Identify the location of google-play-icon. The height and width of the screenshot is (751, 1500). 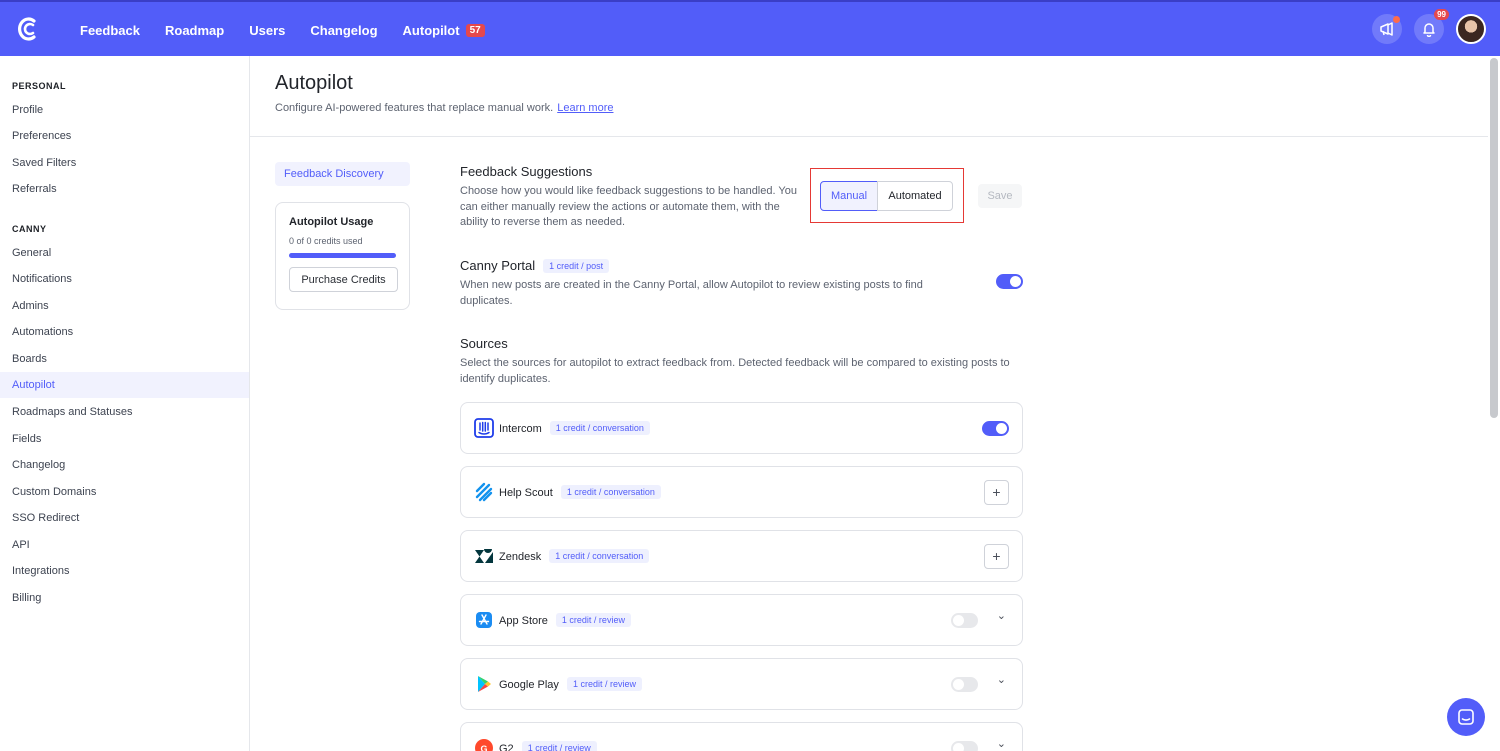
(484, 684).